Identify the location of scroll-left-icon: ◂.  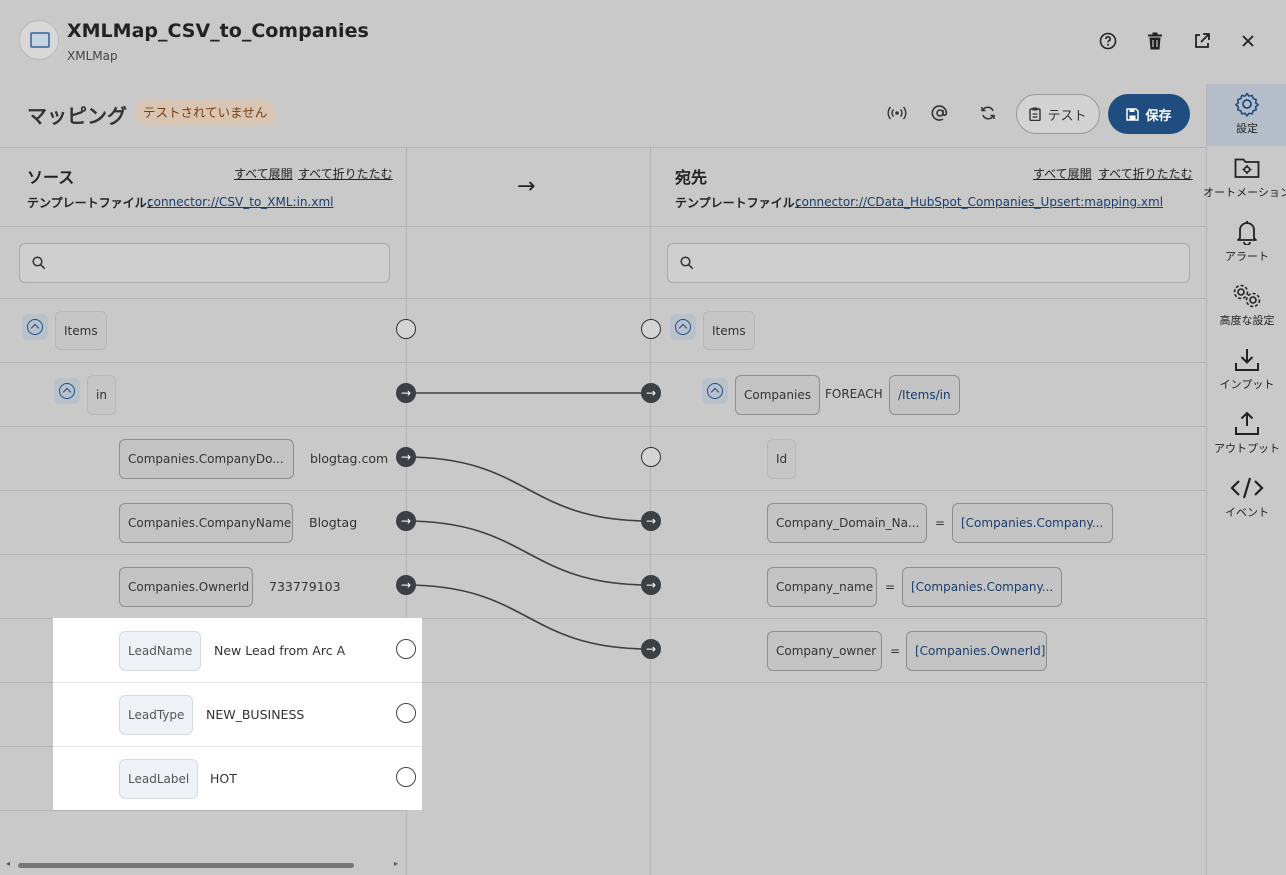
(8, 863).